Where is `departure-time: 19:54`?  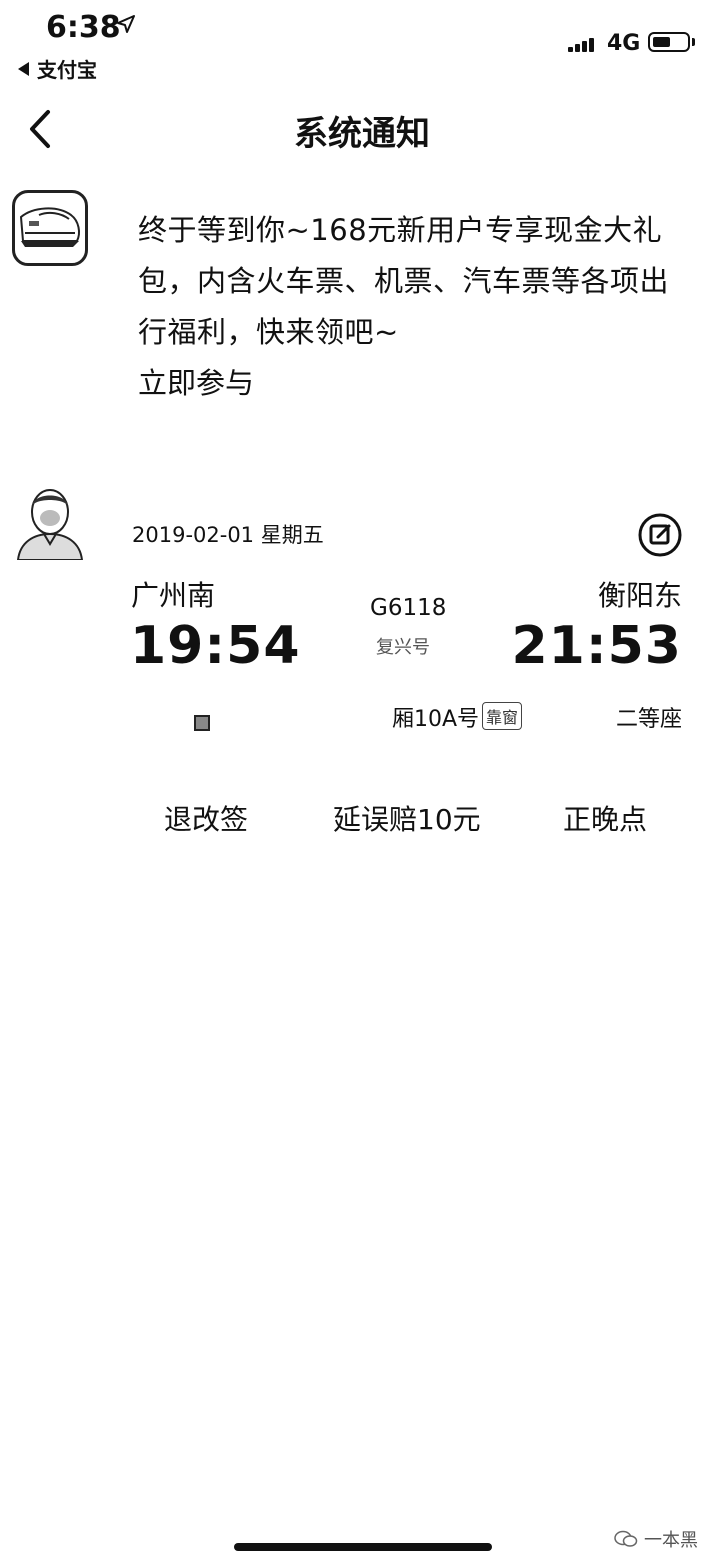
departure-time: 19:54 is located at coordinates (215, 646).